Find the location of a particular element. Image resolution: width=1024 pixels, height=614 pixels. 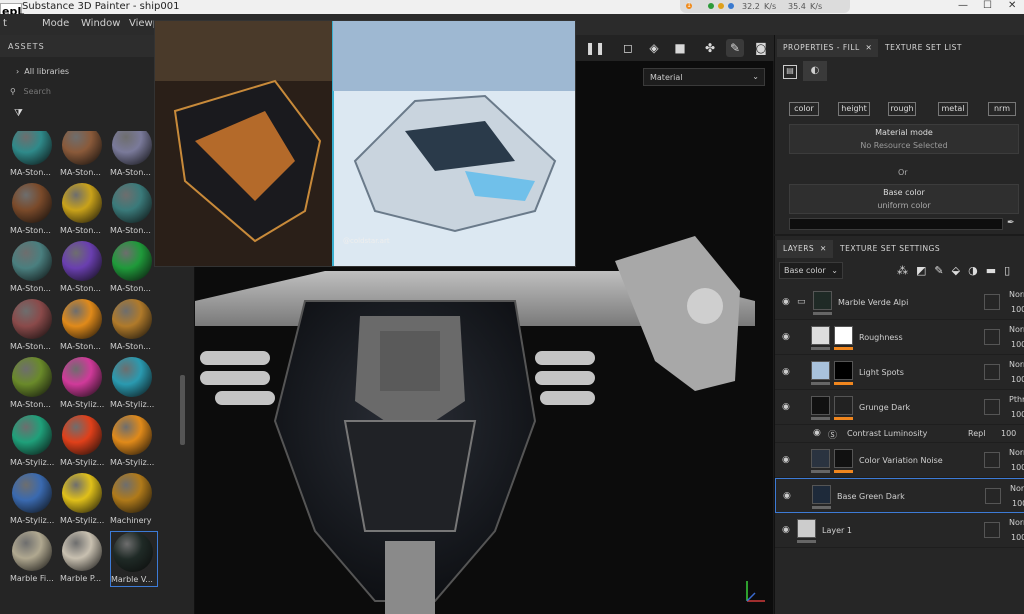

selection-mode-icon: ◻ is located at coordinates (628, 48).